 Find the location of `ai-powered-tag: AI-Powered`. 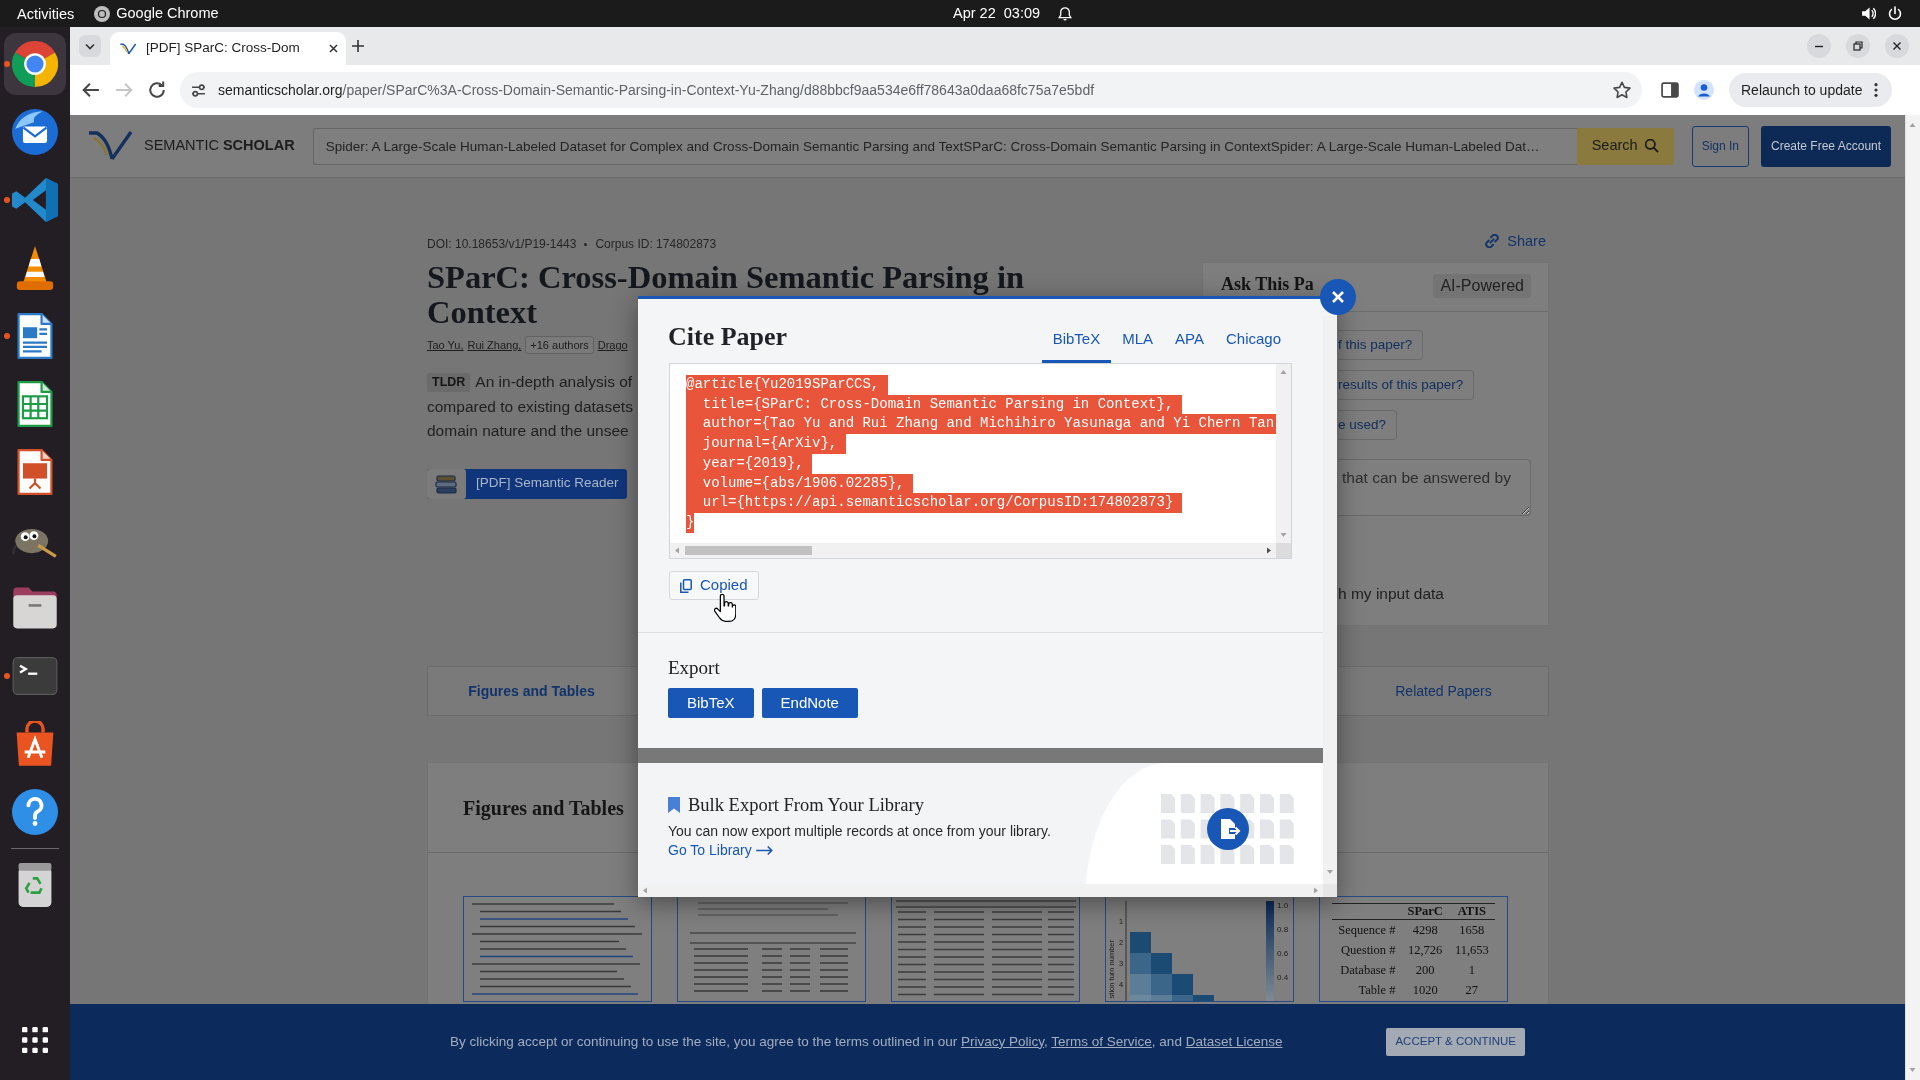

ai-powered-tag: AI-Powered is located at coordinates (1482, 286).